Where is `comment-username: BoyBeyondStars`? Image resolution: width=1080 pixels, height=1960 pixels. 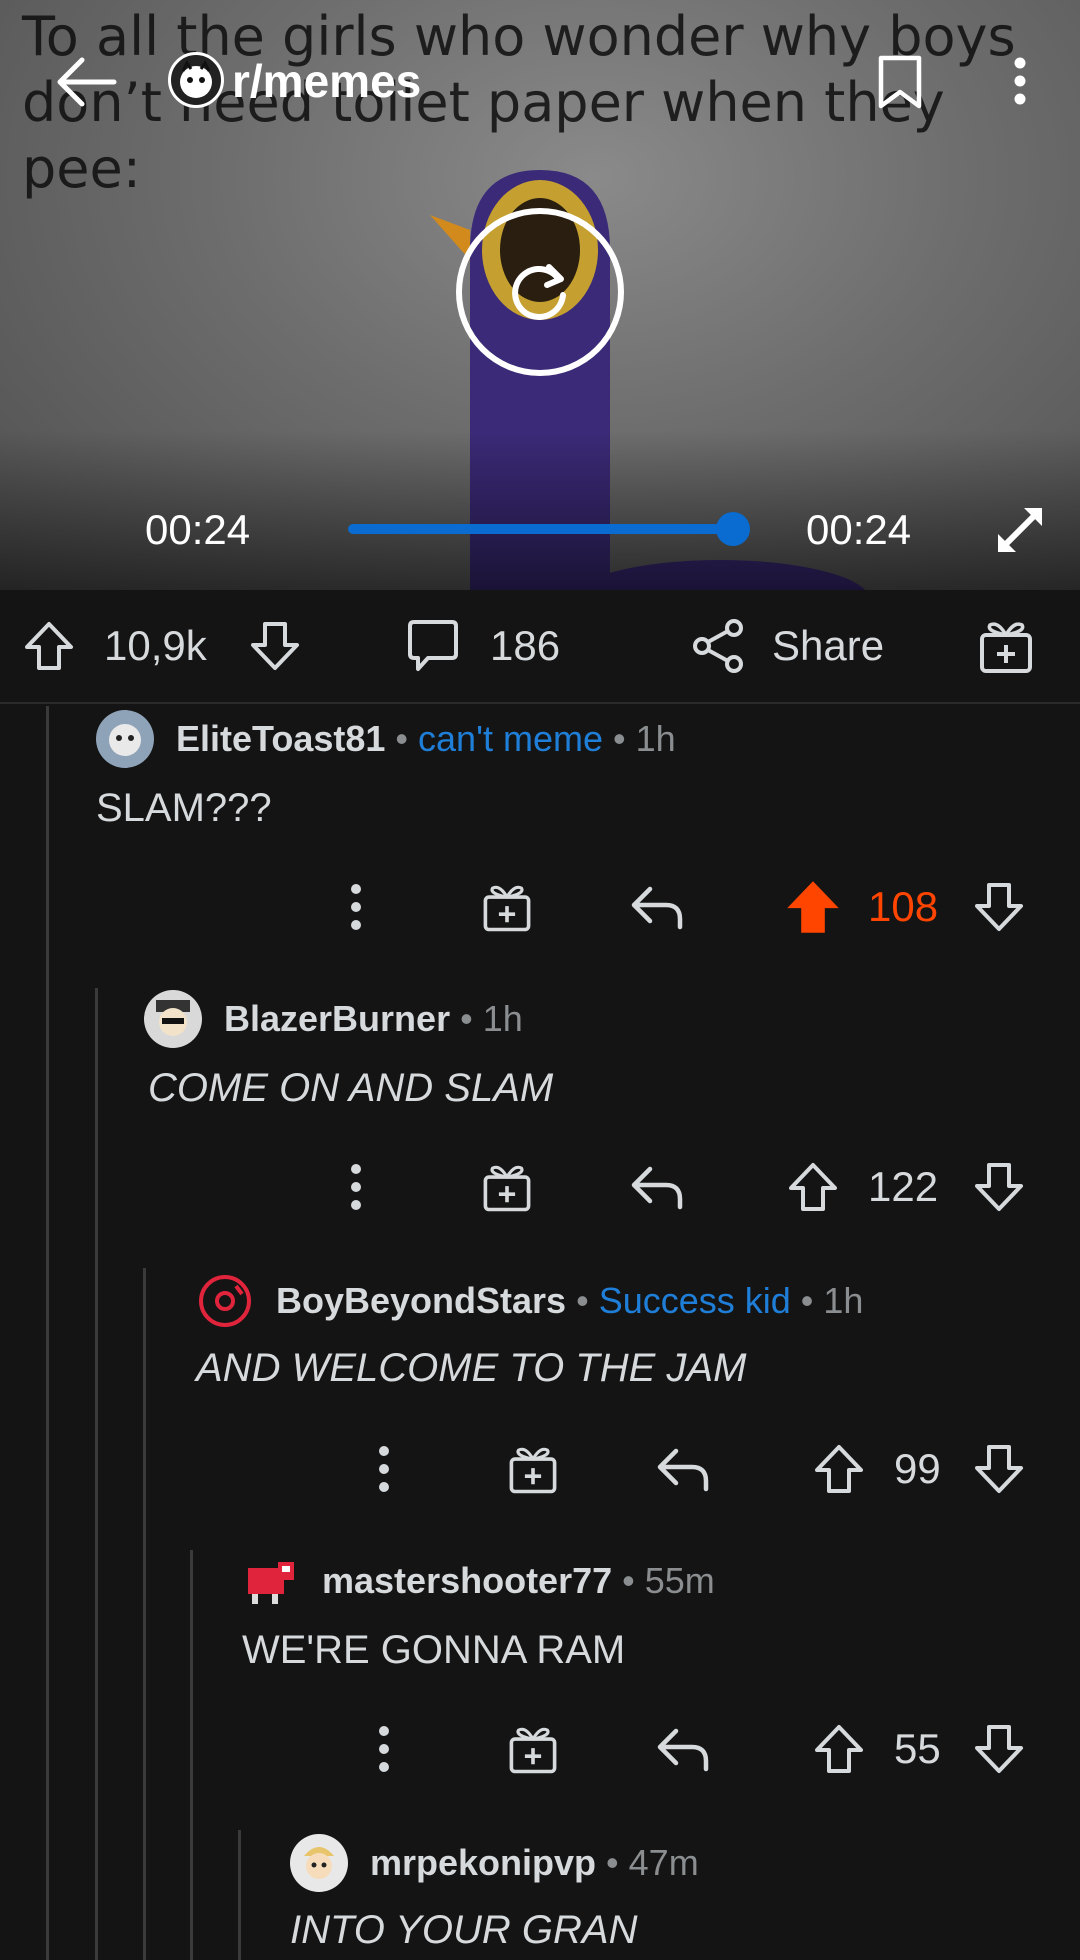 comment-username: BoyBeyondStars is located at coordinates (421, 1301).